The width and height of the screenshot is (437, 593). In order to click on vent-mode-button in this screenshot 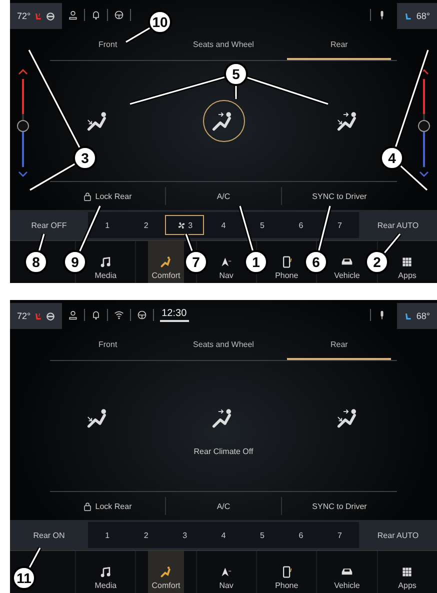, I will do `click(223, 121)`.